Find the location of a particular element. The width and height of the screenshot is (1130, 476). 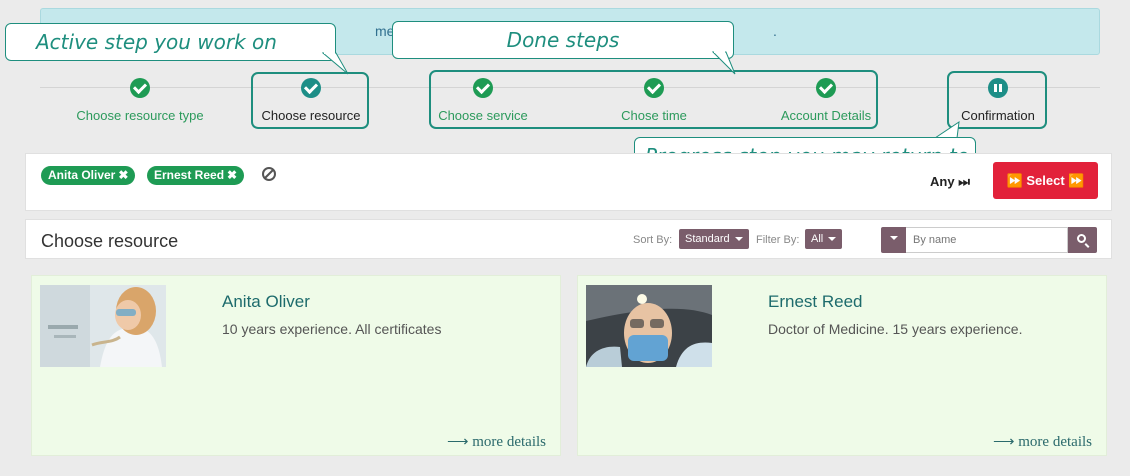

filter-tag: Anita Oliver ✖ is located at coordinates (88, 175).